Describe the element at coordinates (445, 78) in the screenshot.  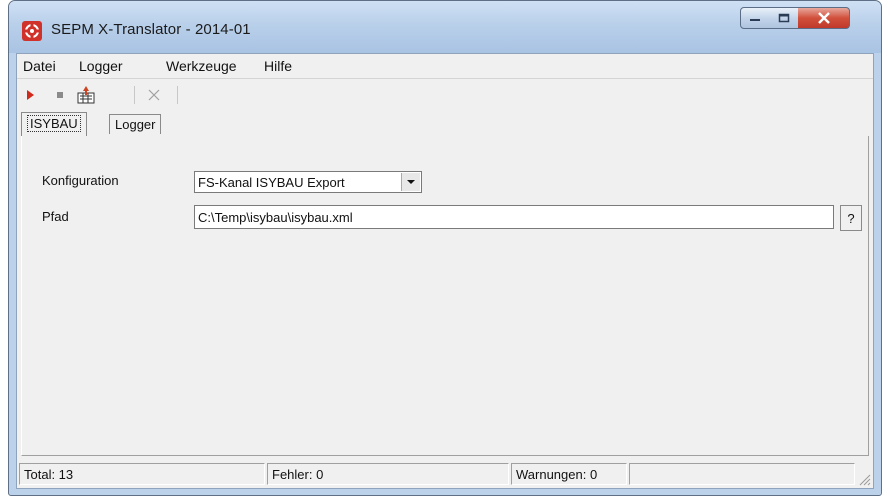
I see `menu-separator` at that location.